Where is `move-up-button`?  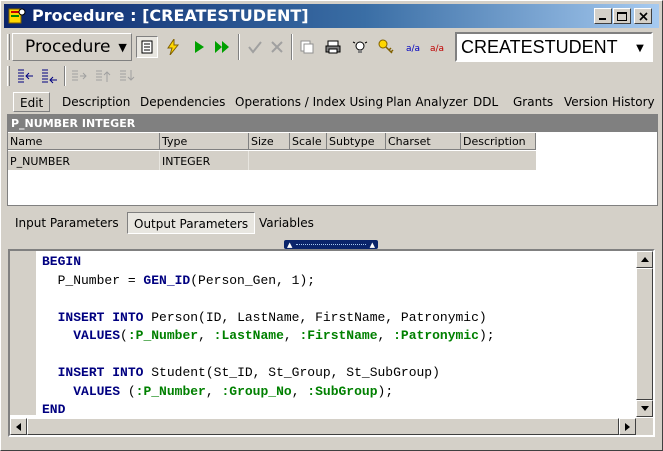 move-up-button is located at coordinates (103, 76).